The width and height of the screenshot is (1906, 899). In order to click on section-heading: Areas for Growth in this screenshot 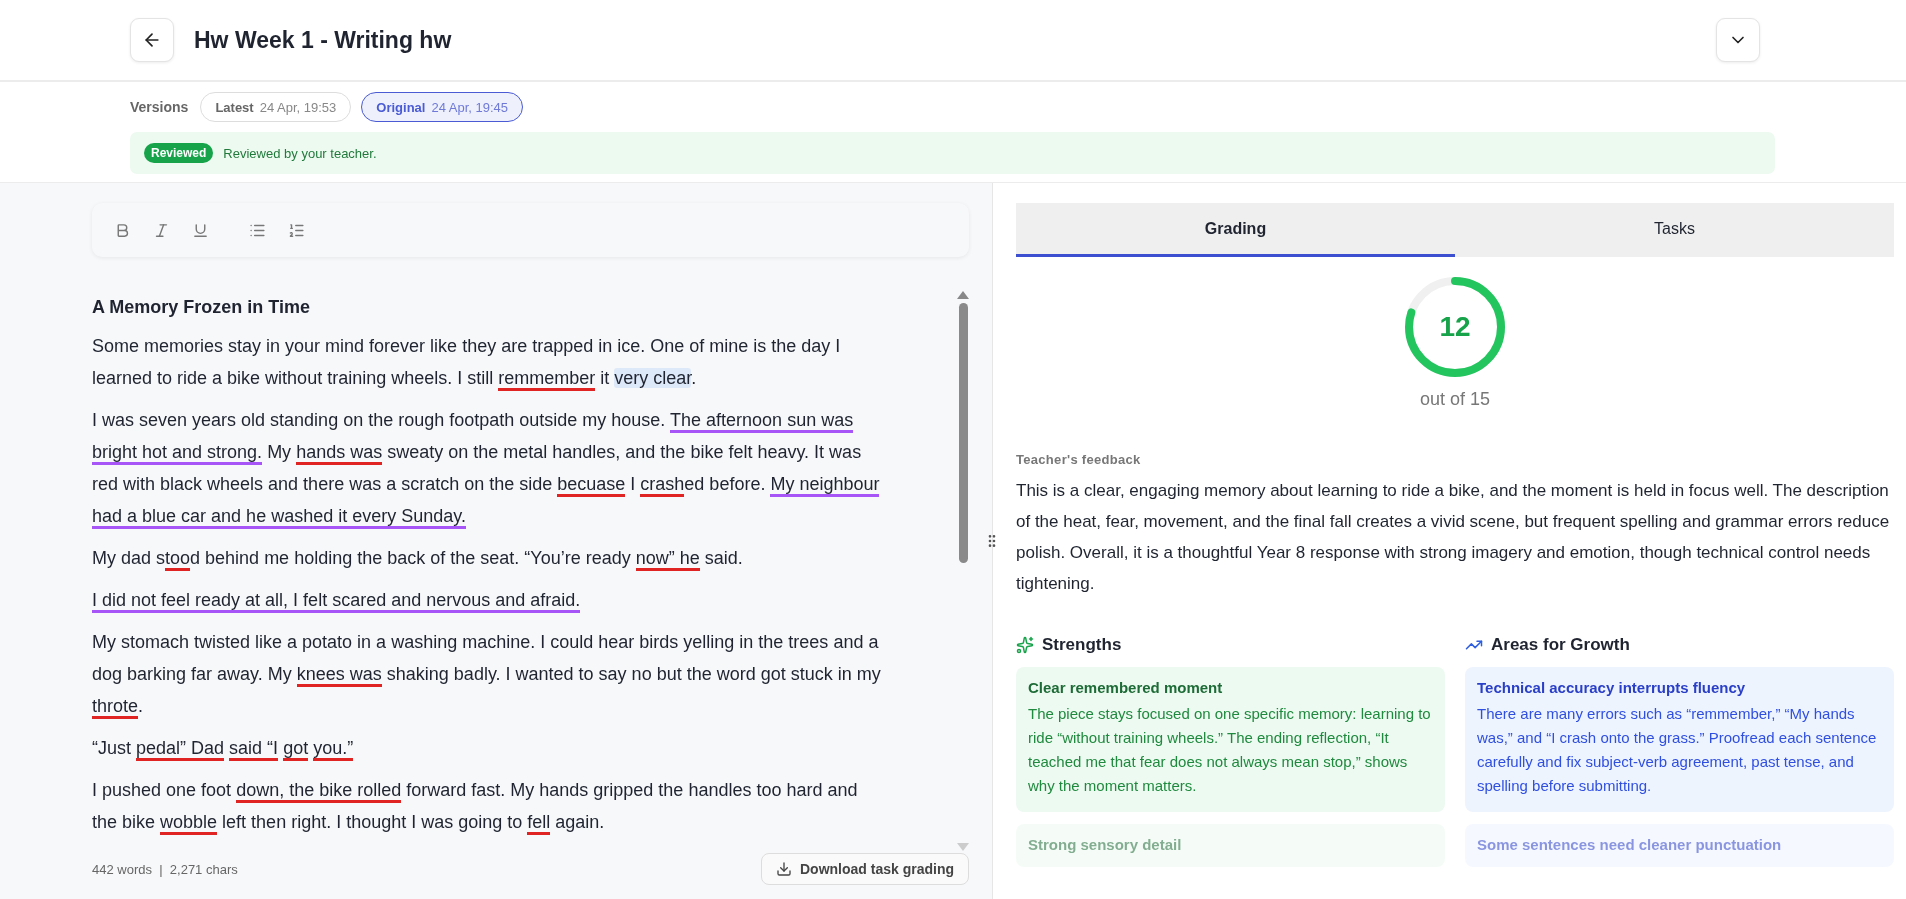, I will do `click(1560, 645)`.